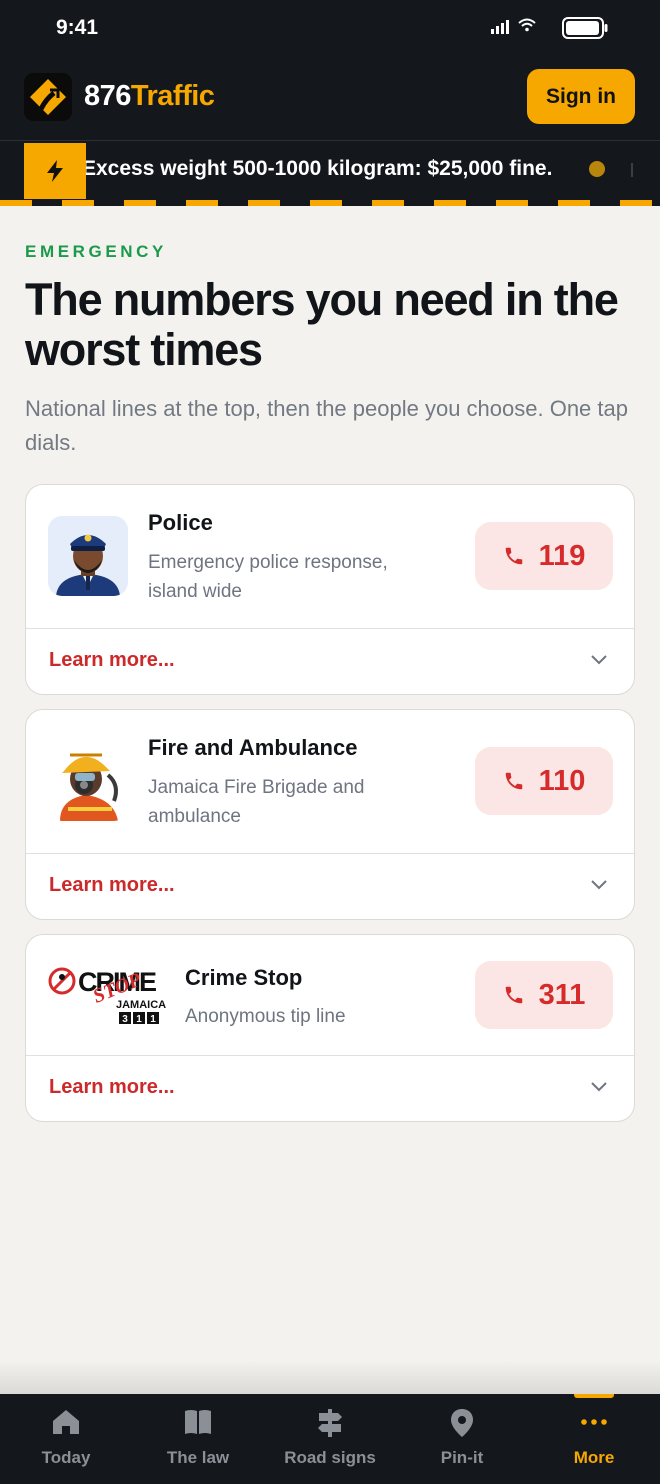  What do you see at coordinates (562, 555) in the screenshot?
I see `call-number: 119` at bounding box center [562, 555].